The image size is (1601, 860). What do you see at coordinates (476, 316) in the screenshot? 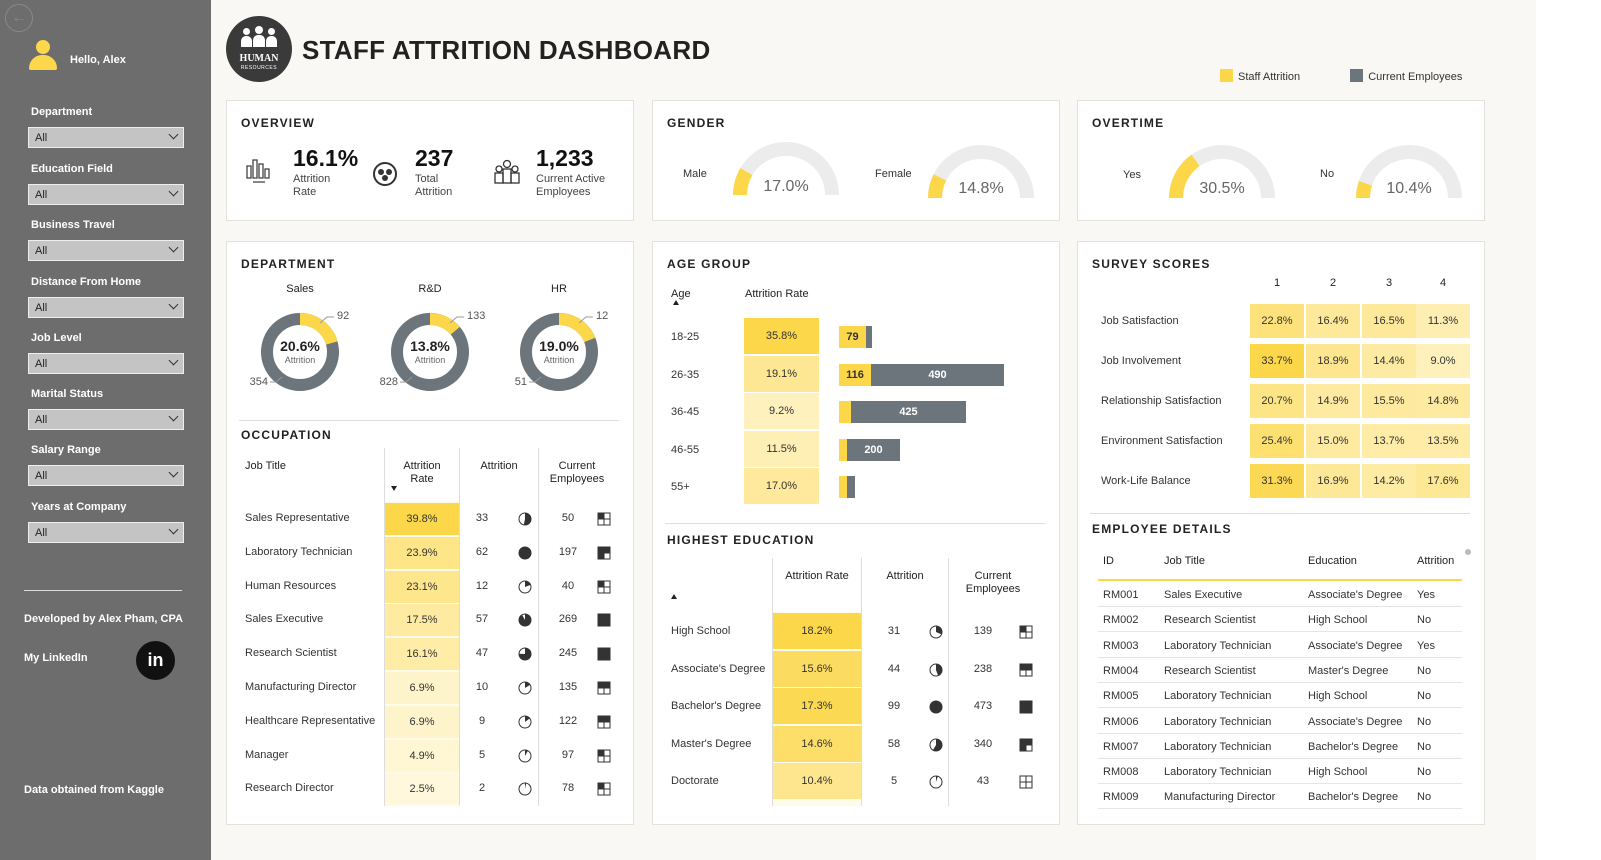
I see `dept-attrition-count: 133` at bounding box center [476, 316].